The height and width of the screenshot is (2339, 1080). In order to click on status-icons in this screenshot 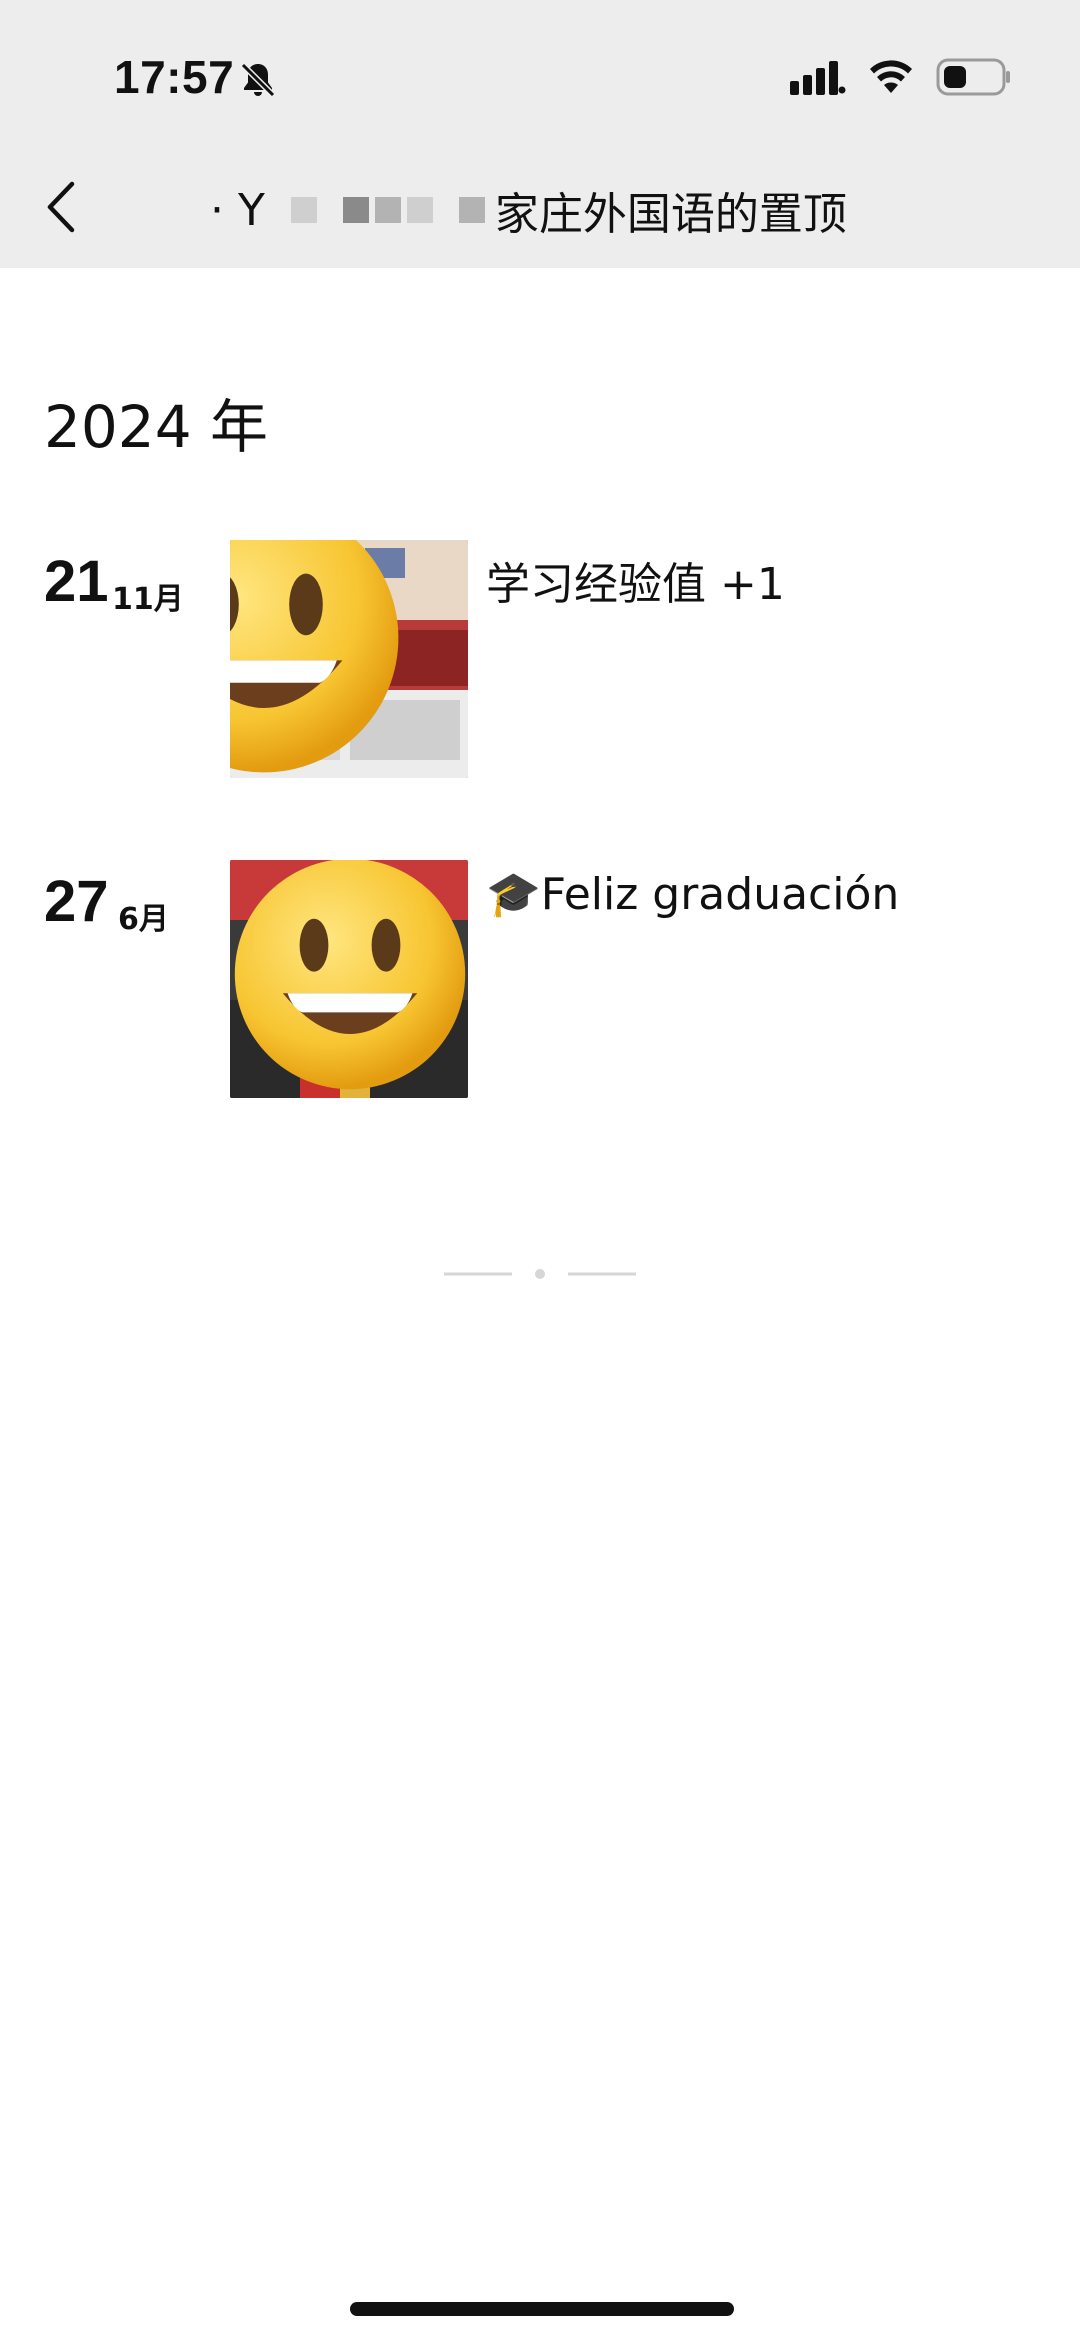, I will do `click(901, 77)`.